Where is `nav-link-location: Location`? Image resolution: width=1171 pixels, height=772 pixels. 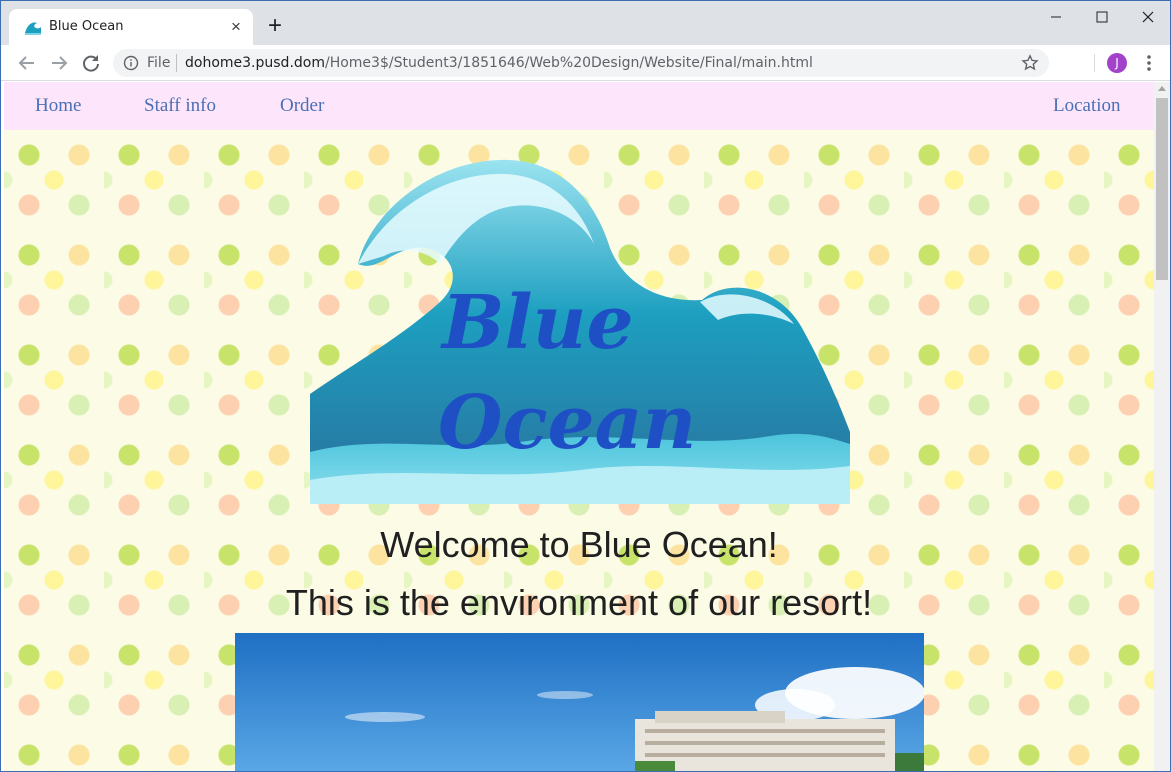 nav-link-location: Location is located at coordinates (1087, 106).